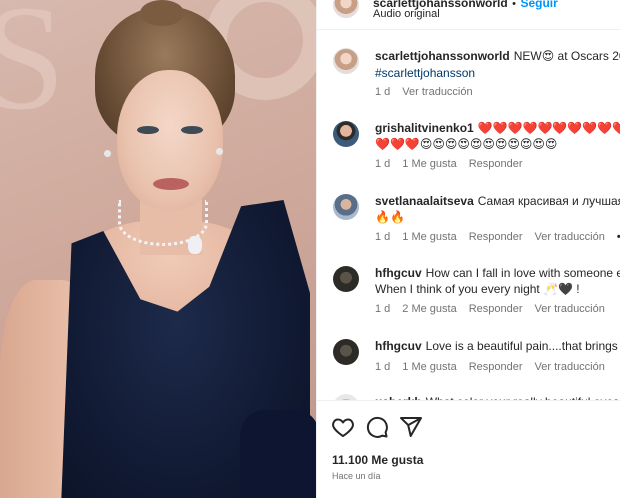  I want to click on comment-icon, so click(377, 427).